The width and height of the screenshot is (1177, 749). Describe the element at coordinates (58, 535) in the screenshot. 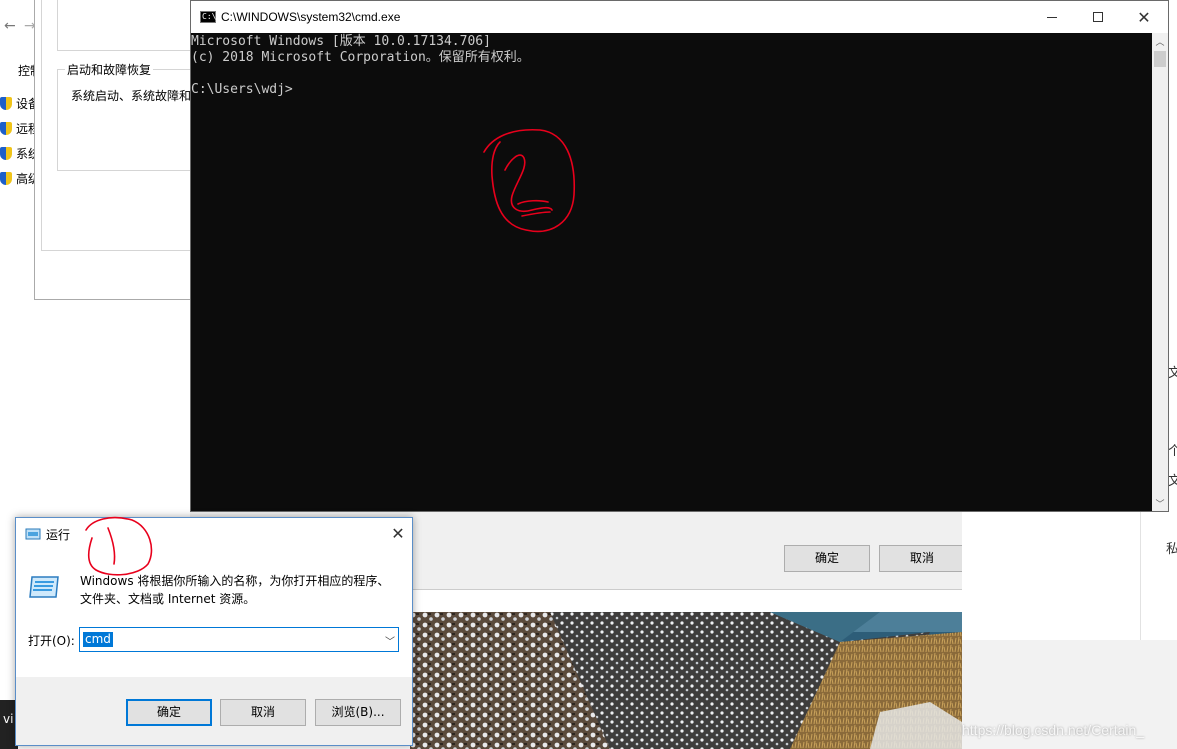

I see `dialog-title: 运行` at that location.